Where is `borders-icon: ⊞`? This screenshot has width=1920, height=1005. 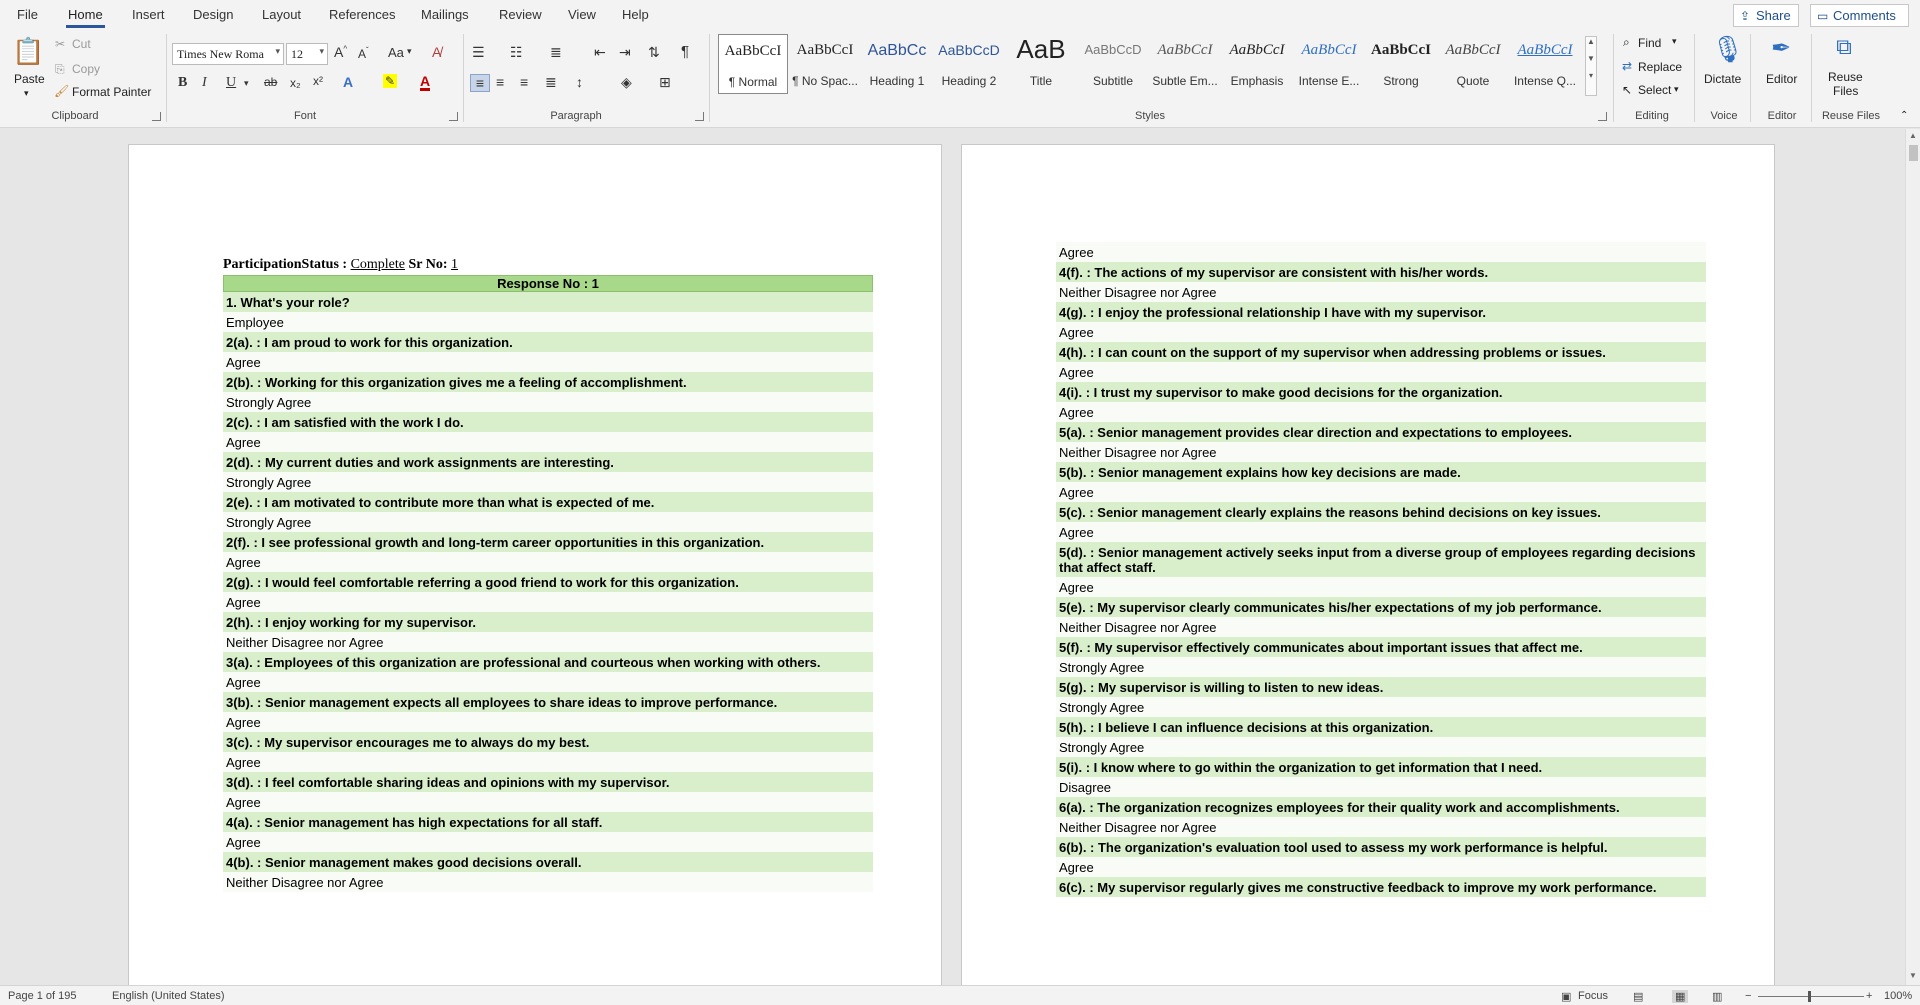
borders-icon: ⊞ is located at coordinates (665, 82).